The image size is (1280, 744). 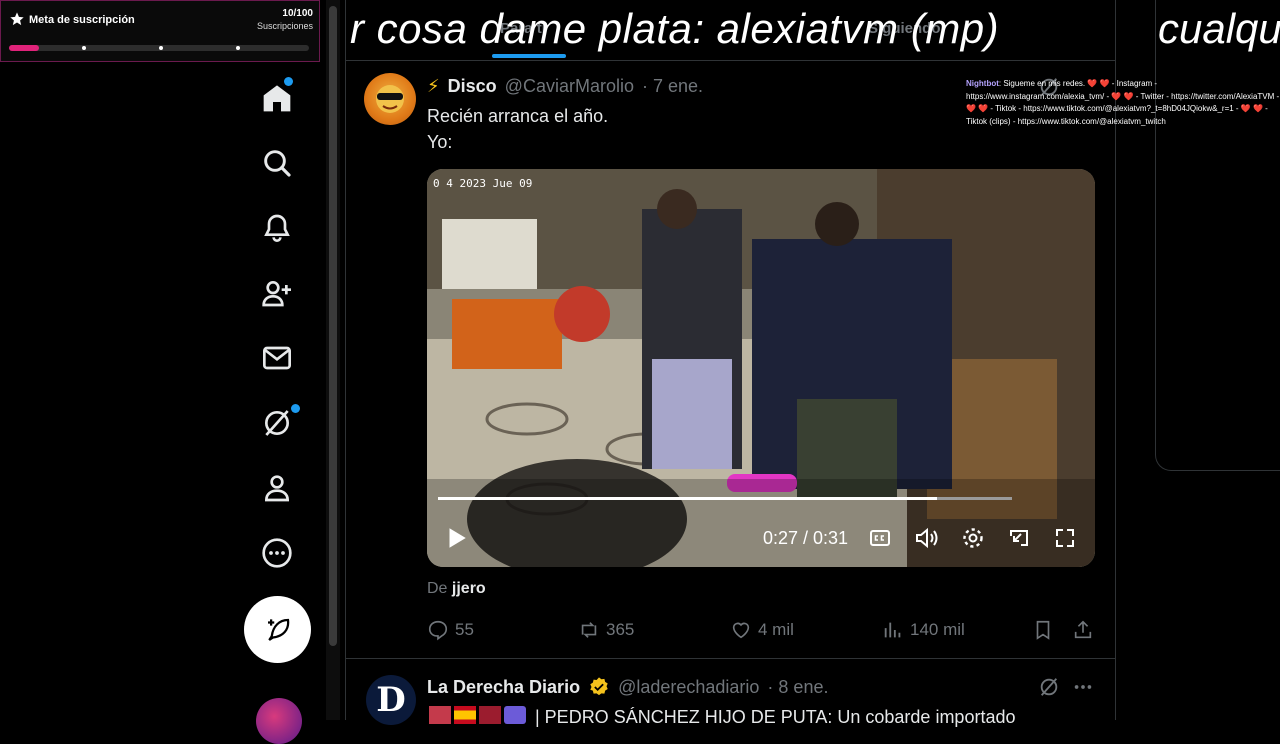 I want to click on tweet-author-avatar: D, so click(x=391, y=700).